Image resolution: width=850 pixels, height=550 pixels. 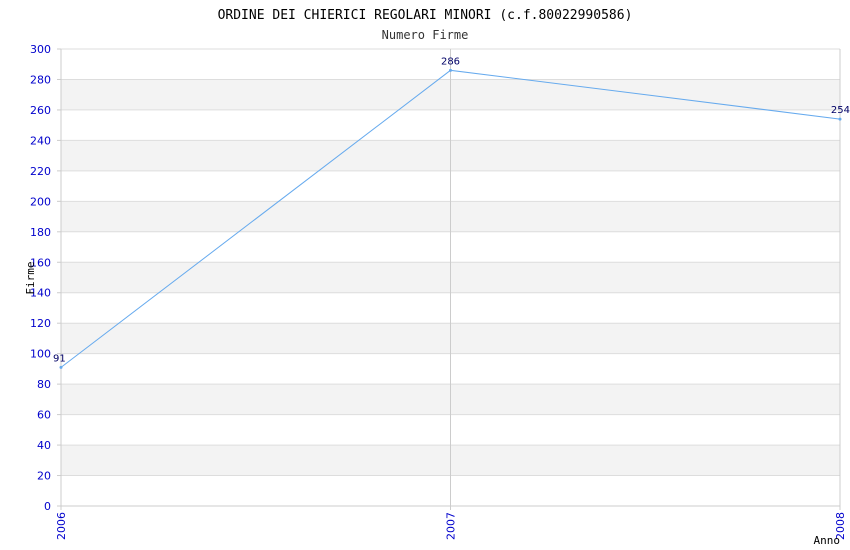 I want to click on y-tick-label: 260, so click(x=40, y=110).